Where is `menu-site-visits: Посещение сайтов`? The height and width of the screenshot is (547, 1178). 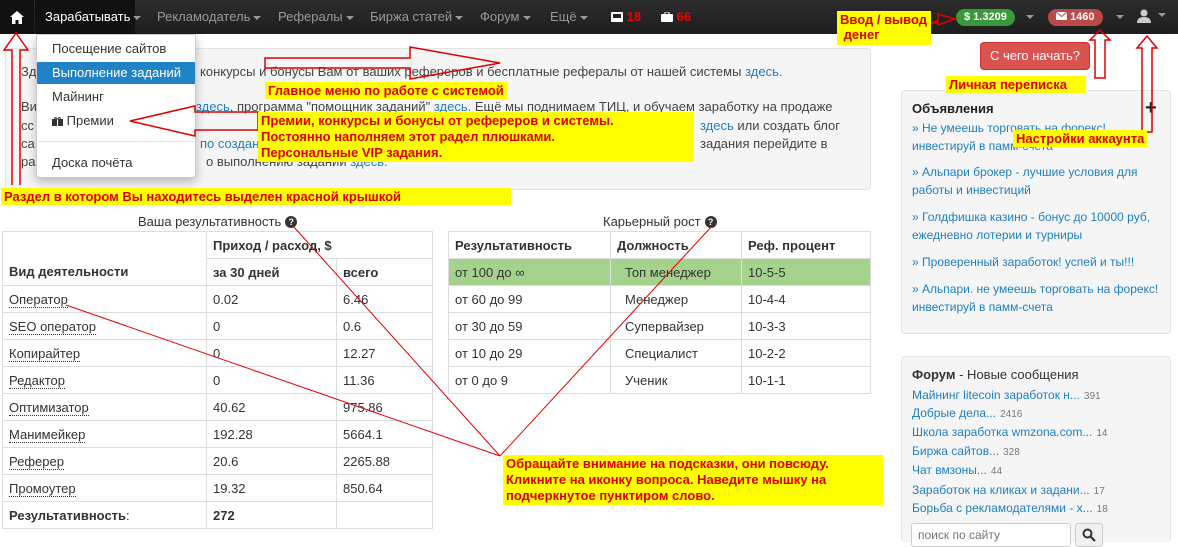
menu-site-visits: Посещение сайтов is located at coordinates (116, 49).